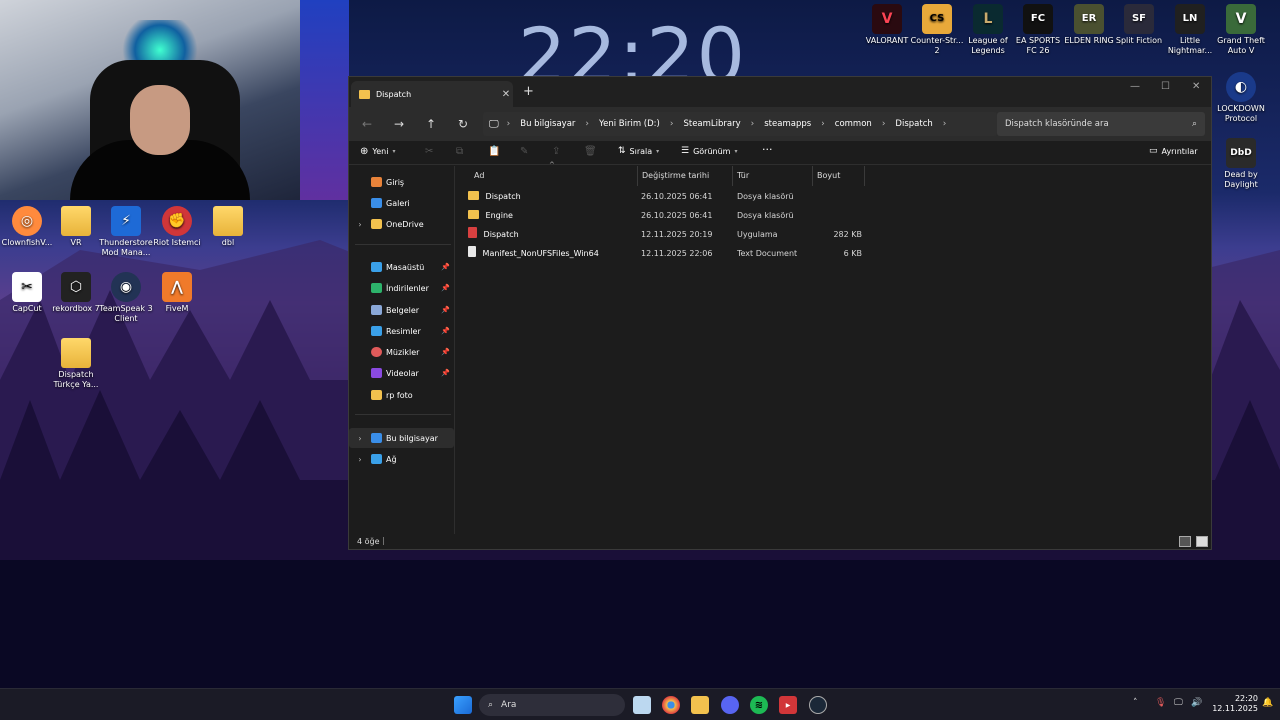  What do you see at coordinates (1089, 25) in the screenshot?
I see `desktop-icon-elden-ring: ER ELDEN RING` at bounding box center [1089, 25].